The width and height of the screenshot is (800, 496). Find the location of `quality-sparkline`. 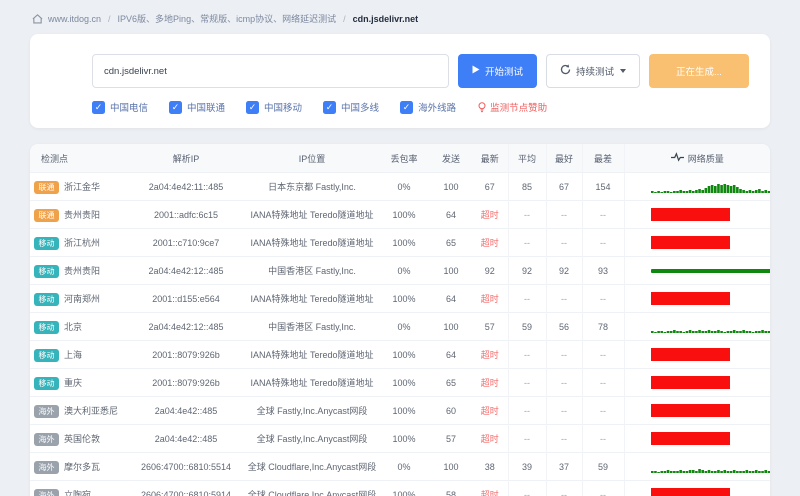

quality-sparkline is located at coordinates (710, 188).